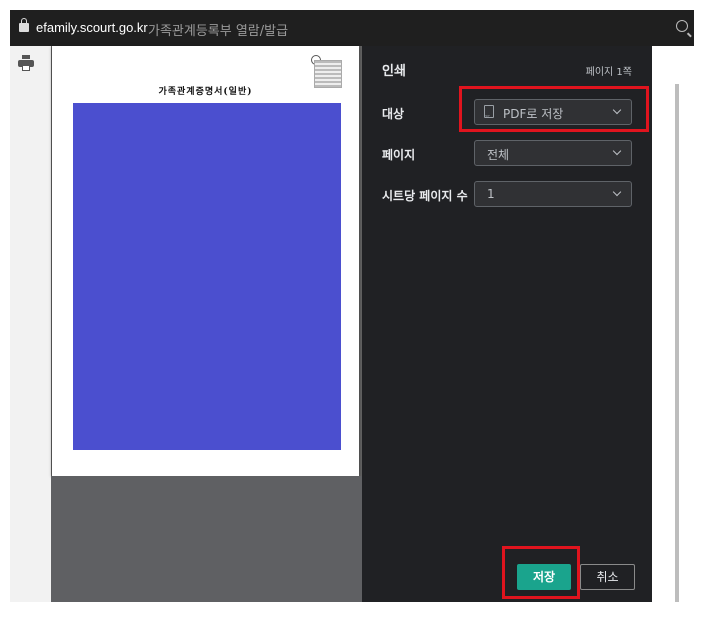 The image size is (704, 620). Describe the element at coordinates (607, 577) in the screenshot. I see `cancel-button: 취소` at that location.